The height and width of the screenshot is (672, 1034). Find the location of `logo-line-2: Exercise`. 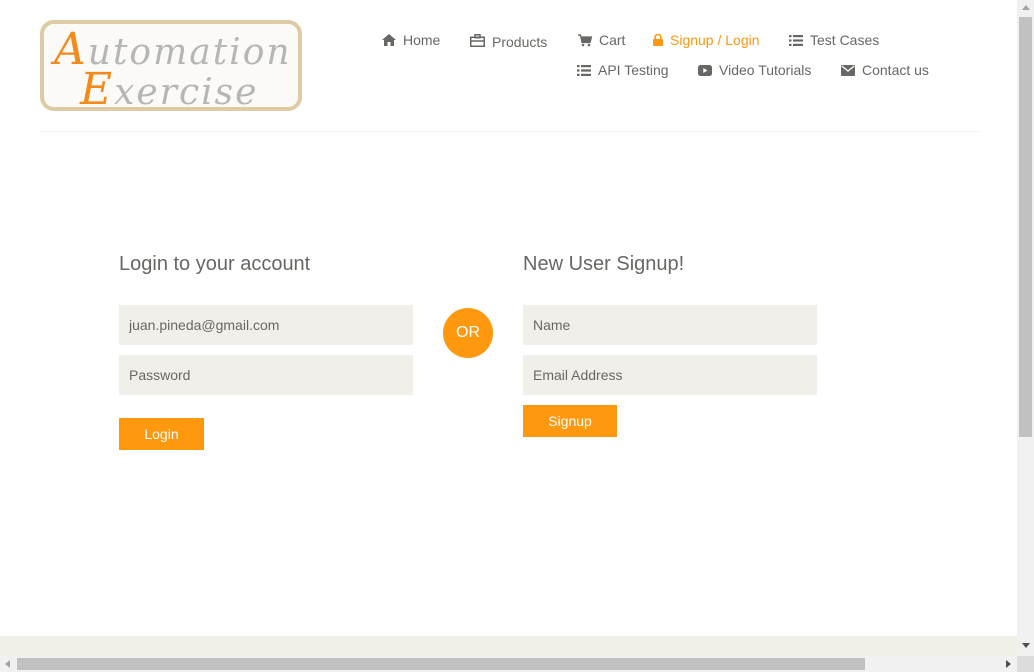

logo-line-2: Exercise is located at coordinates (169, 89).